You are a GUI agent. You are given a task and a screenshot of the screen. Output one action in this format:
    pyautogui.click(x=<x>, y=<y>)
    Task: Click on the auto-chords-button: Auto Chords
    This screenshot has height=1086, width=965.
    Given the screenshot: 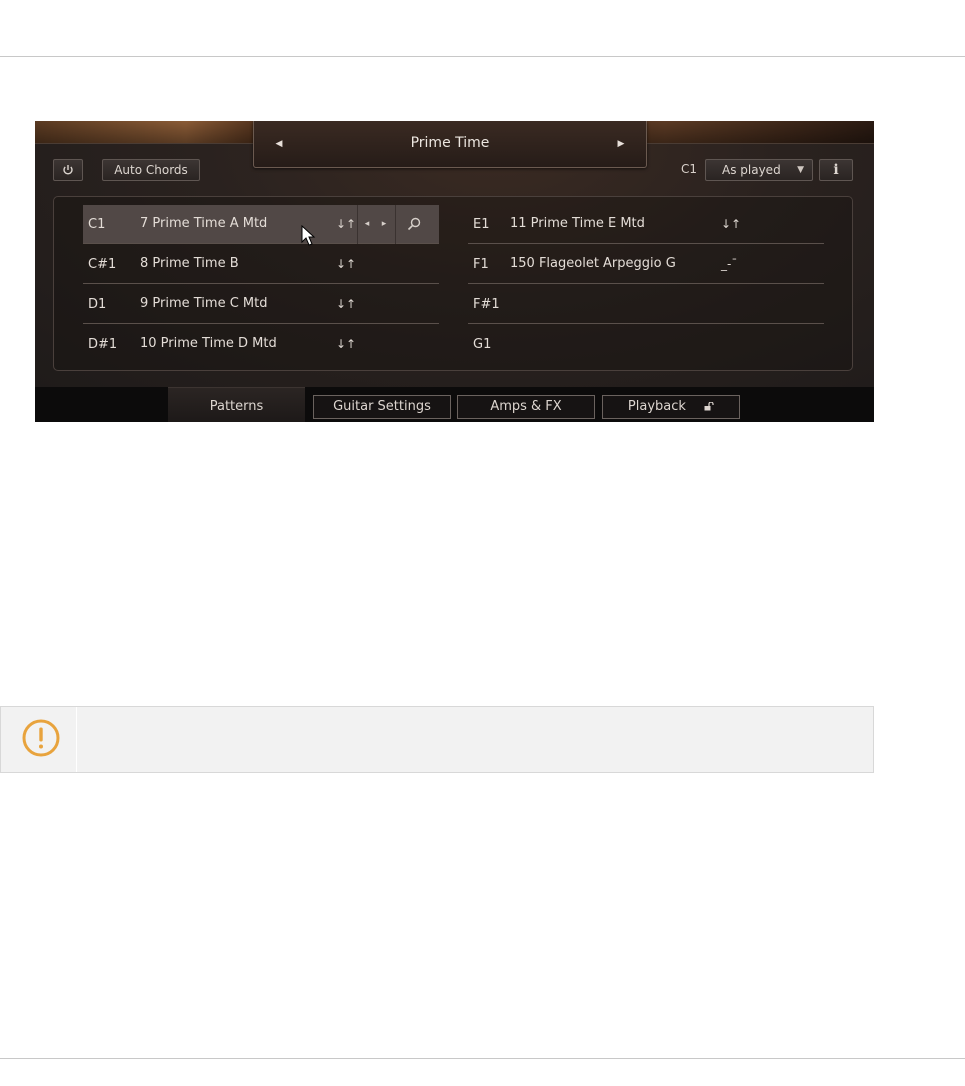 What is the action you would take?
    pyautogui.click(x=151, y=170)
    